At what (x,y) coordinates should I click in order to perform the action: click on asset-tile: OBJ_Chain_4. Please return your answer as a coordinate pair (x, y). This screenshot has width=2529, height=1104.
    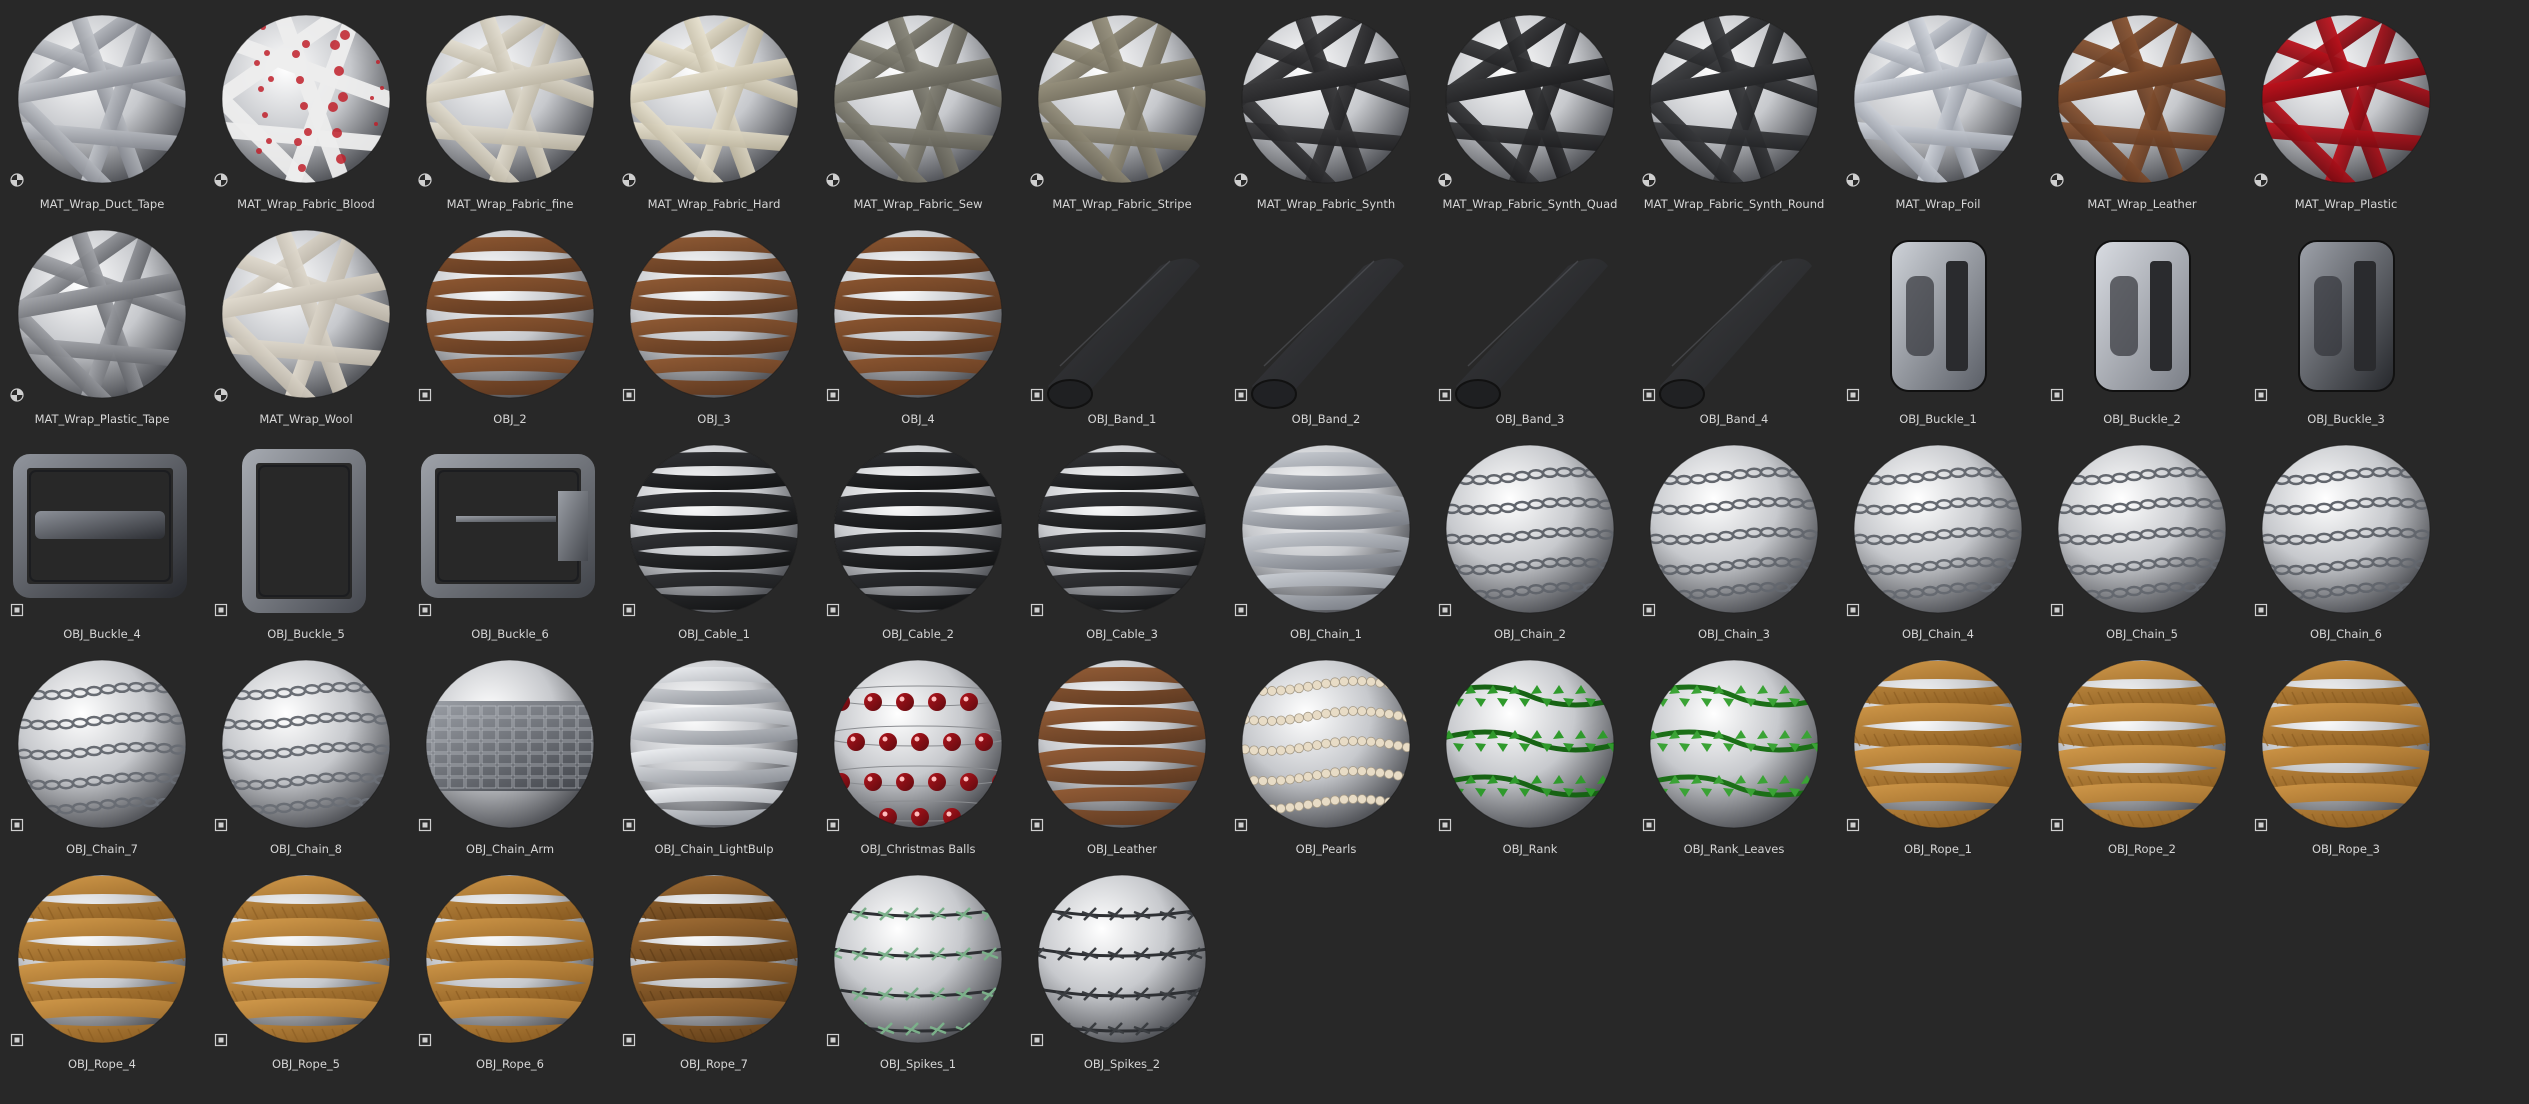
    Looking at the image, I should click on (1938, 538).